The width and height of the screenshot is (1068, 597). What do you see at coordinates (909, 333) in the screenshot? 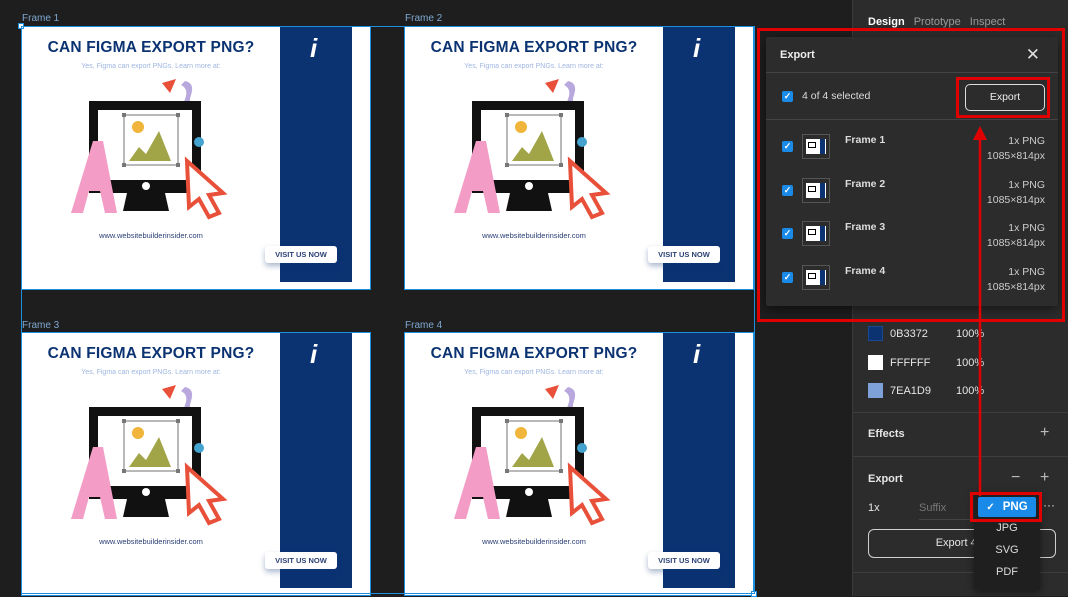
I see `color-hex: 0B3372` at bounding box center [909, 333].